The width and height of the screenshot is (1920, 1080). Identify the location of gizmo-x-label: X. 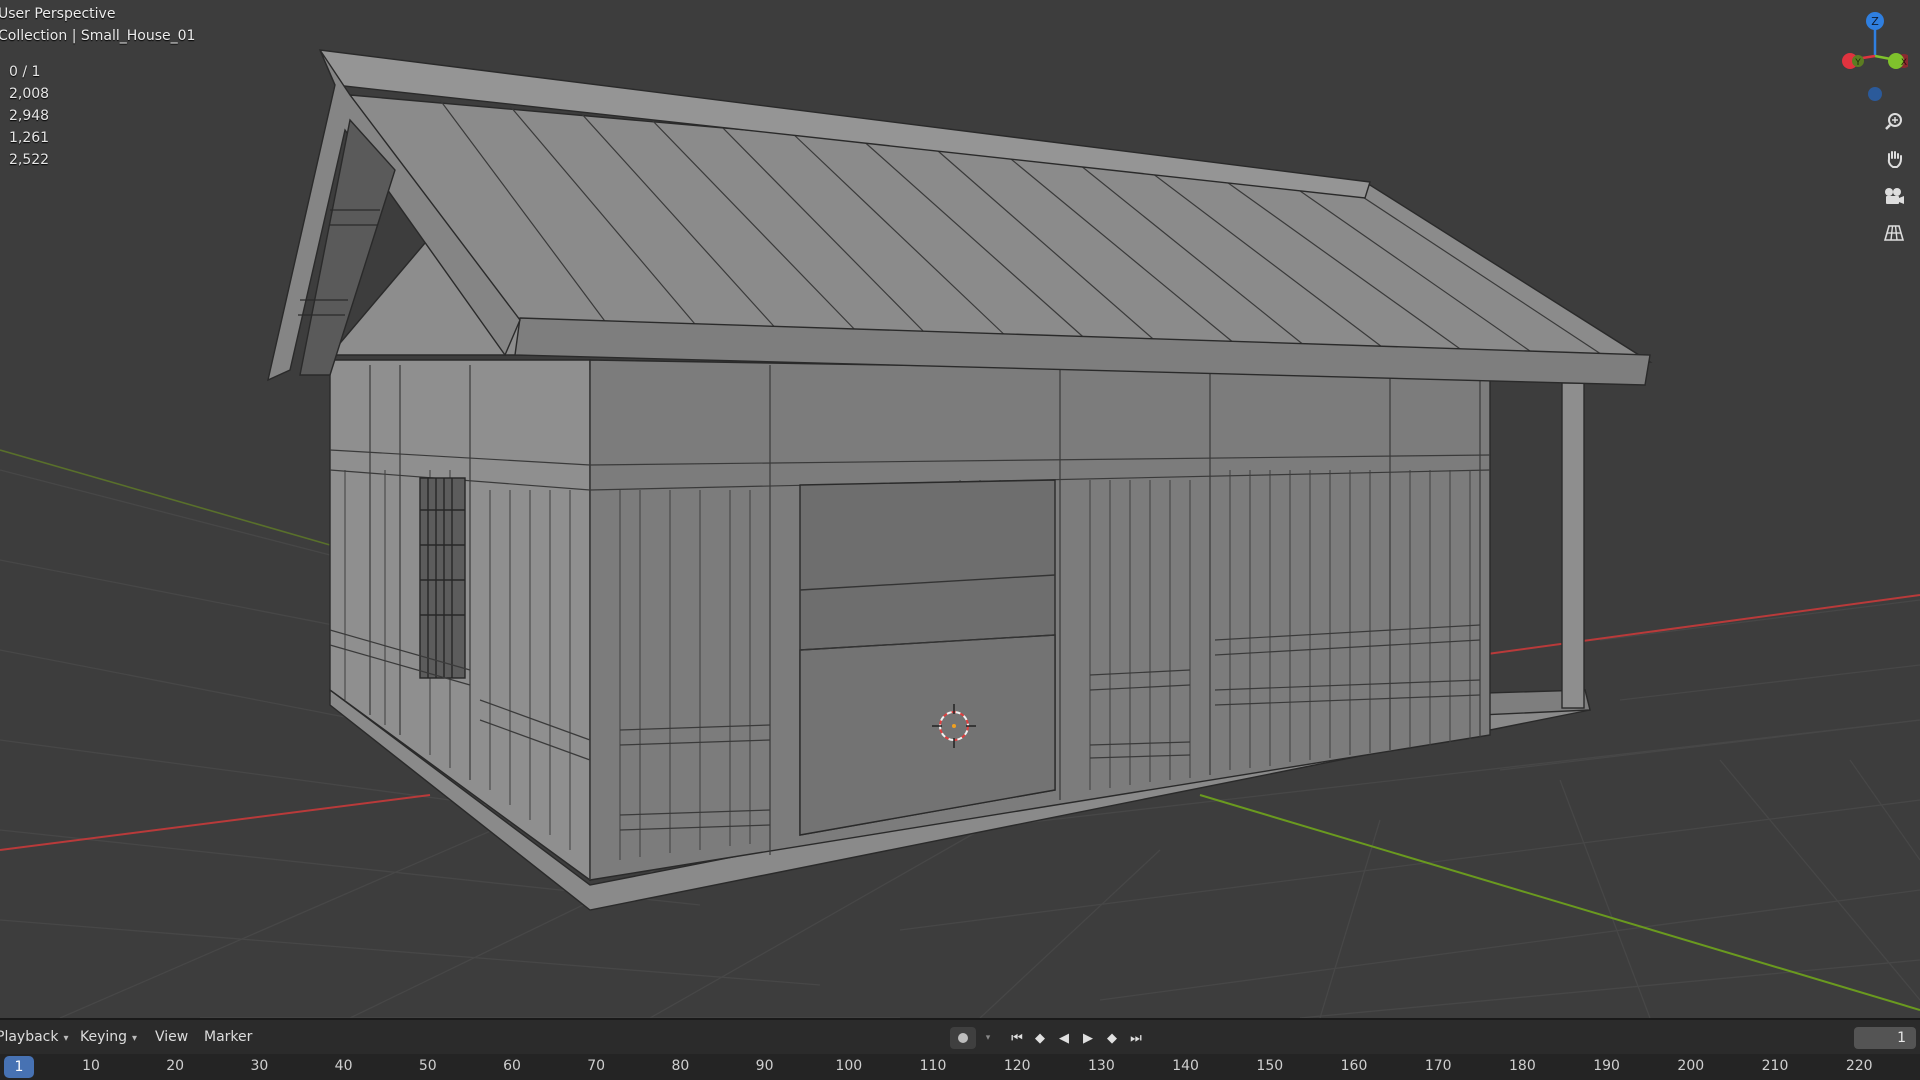
(1904, 63).